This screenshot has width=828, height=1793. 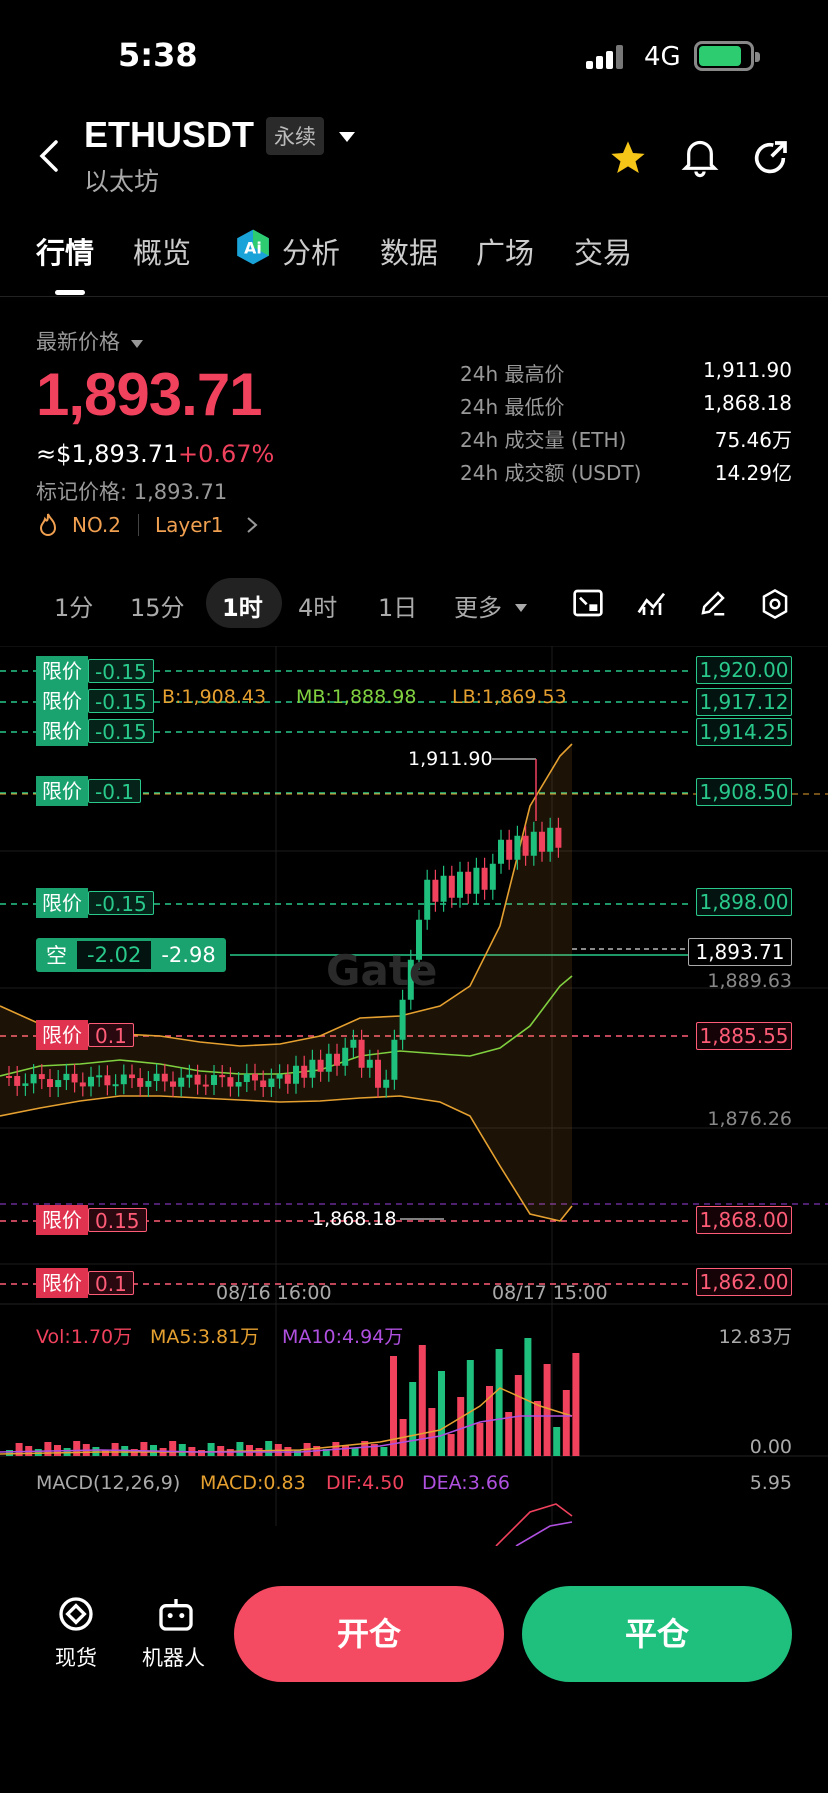 What do you see at coordinates (409, 251) in the screenshot?
I see `tab-data: 数据` at bounding box center [409, 251].